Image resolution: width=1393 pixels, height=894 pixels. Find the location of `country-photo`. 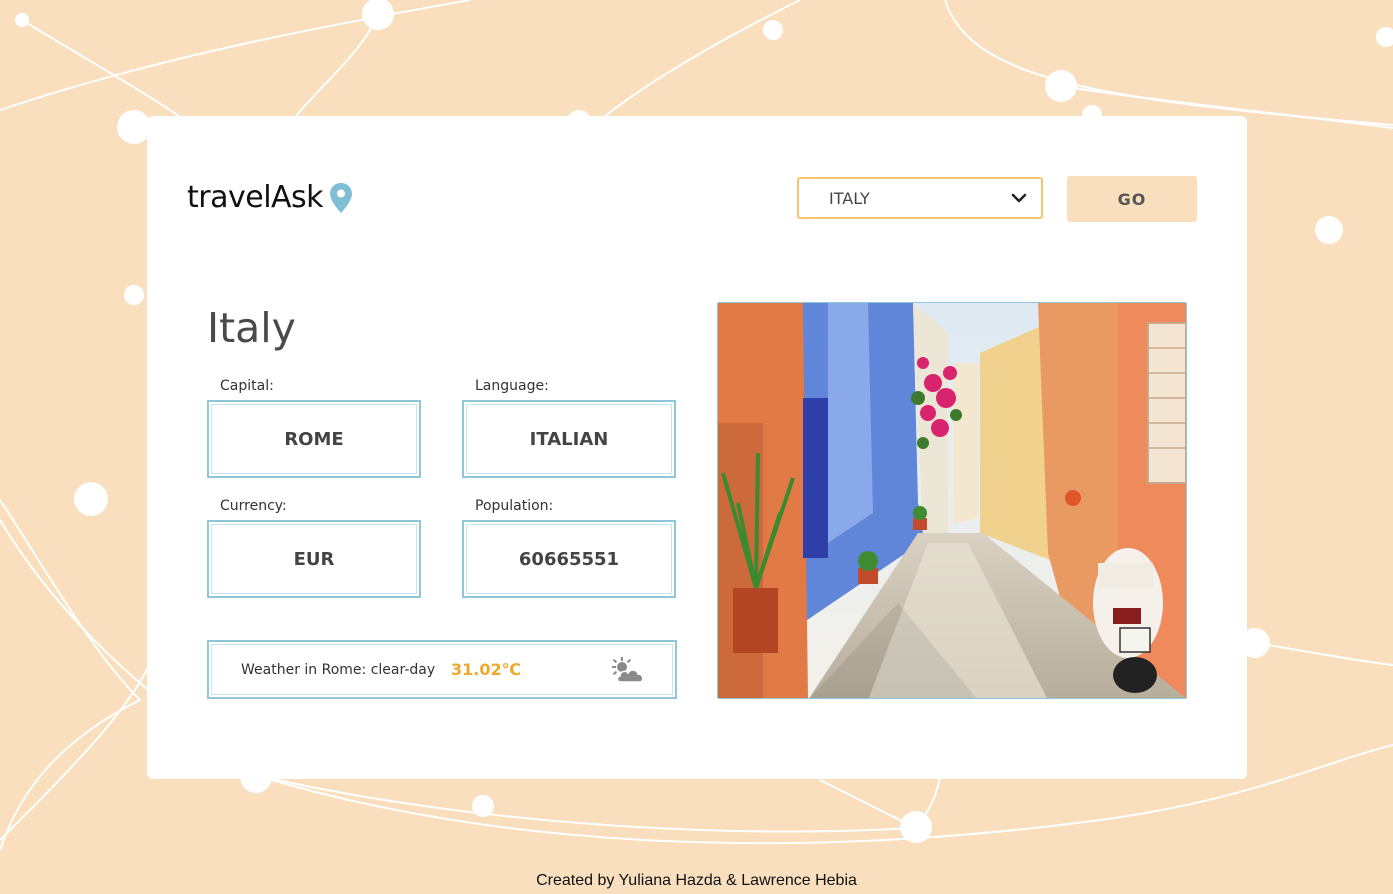

country-photo is located at coordinates (952, 500).